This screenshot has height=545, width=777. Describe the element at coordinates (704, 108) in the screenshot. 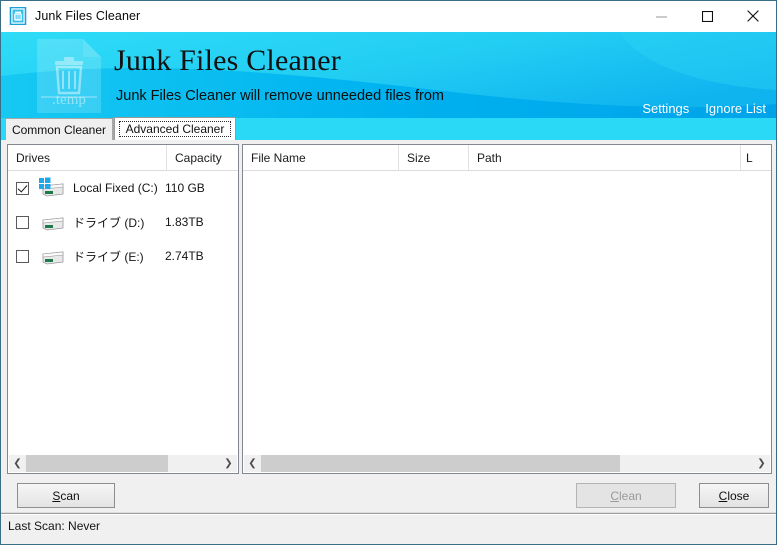

I see `banner-links: Settings Ignore List` at that location.